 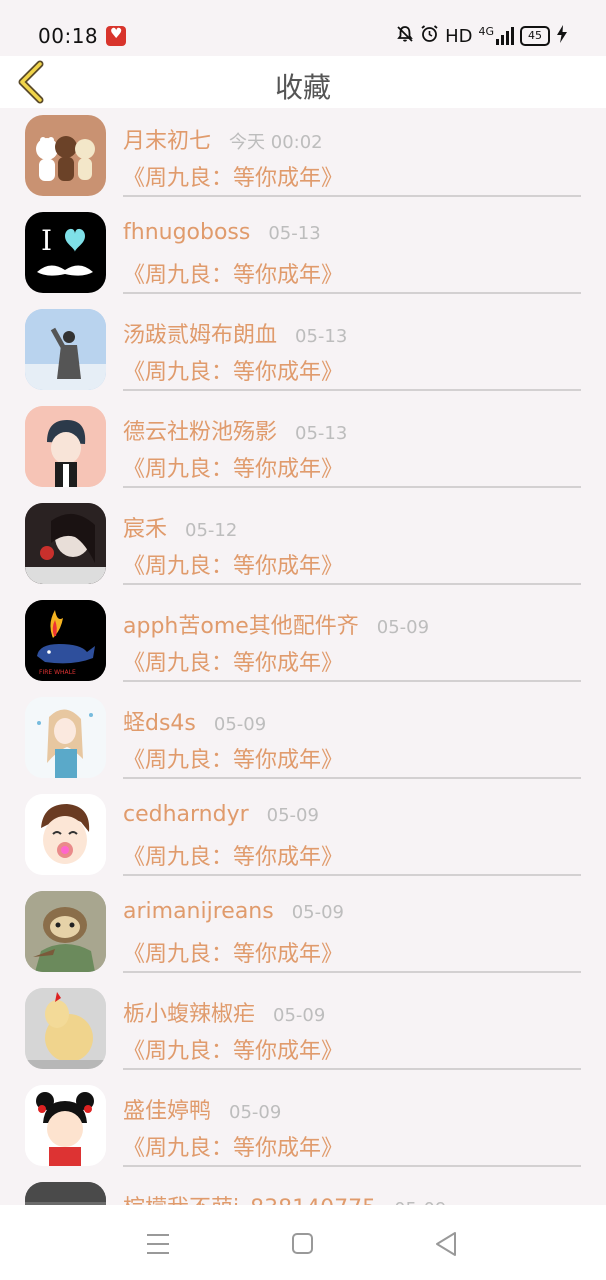 I want to click on user-name-line: 蛏ds4s 05-09, so click(x=194, y=721).